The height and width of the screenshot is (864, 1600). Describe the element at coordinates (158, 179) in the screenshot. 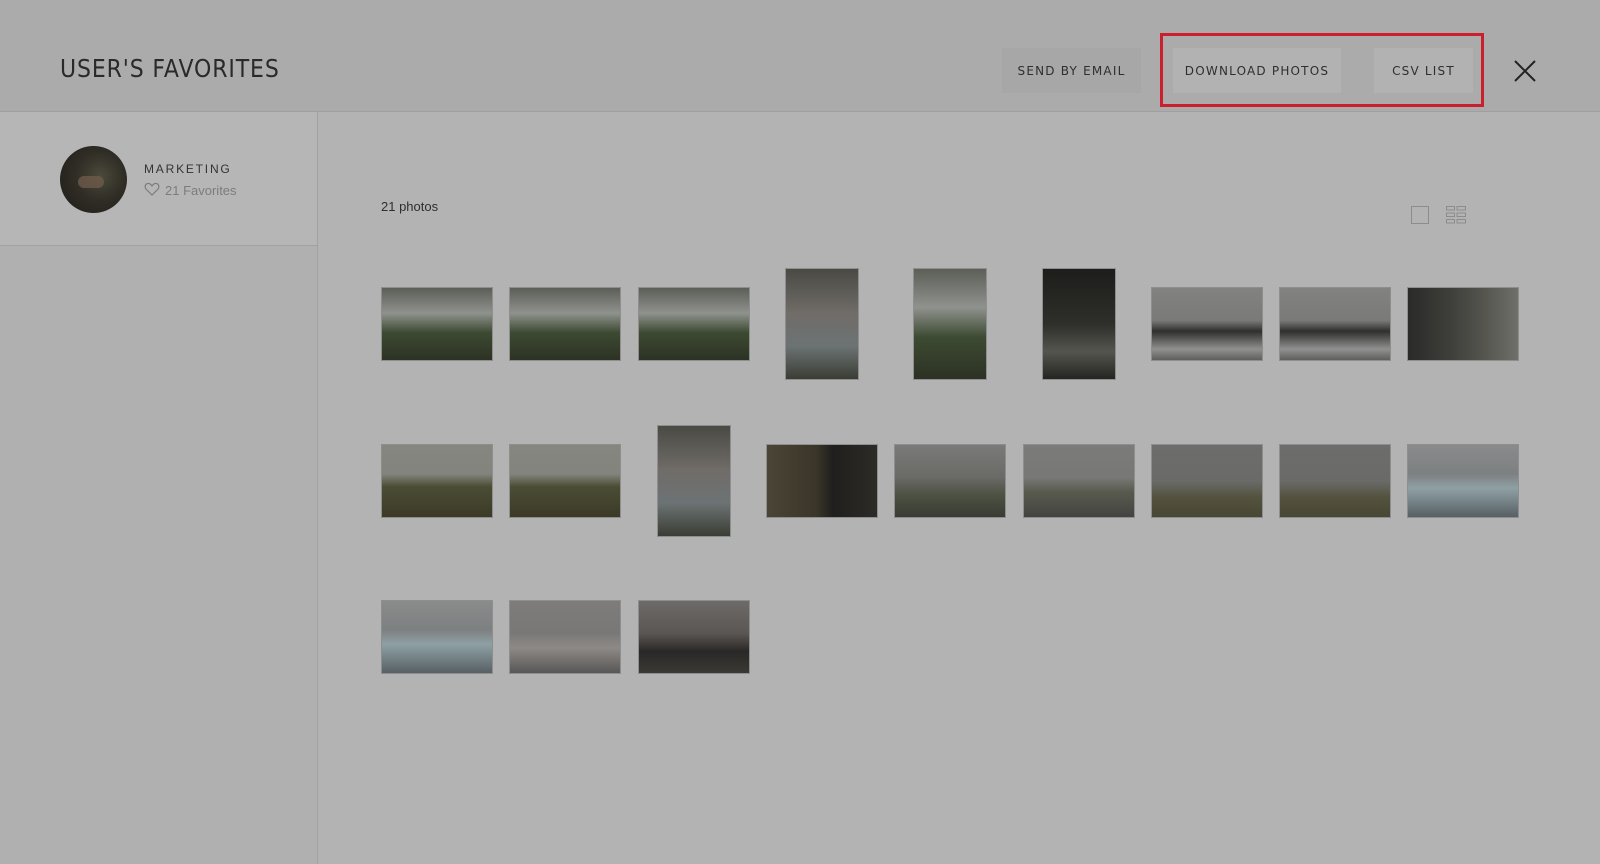

I see `user-card: MARKETING 21 Favorites` at that location.